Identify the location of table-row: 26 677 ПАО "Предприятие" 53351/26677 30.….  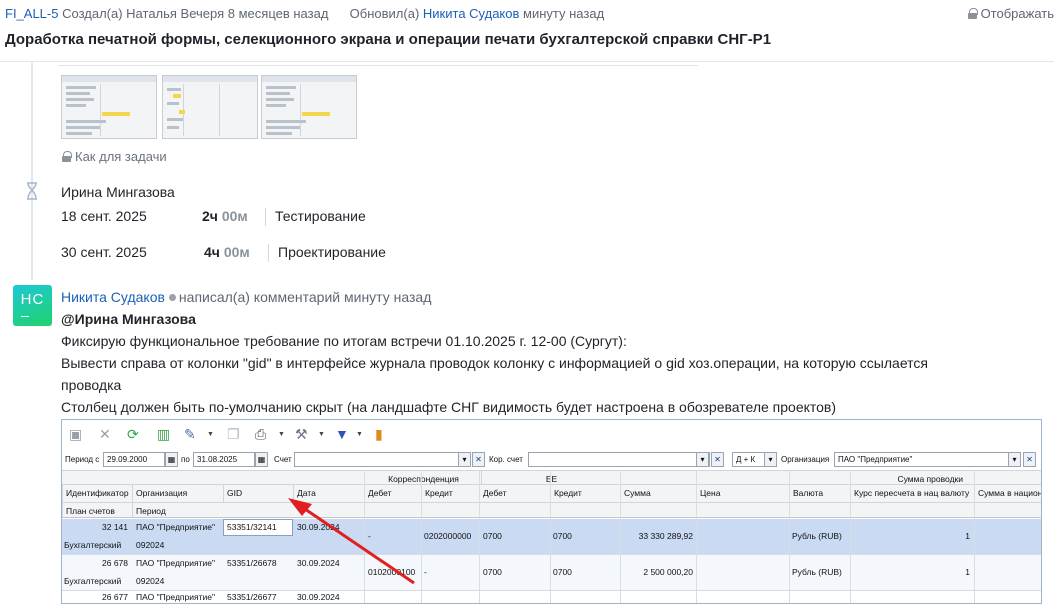
(551, 597).